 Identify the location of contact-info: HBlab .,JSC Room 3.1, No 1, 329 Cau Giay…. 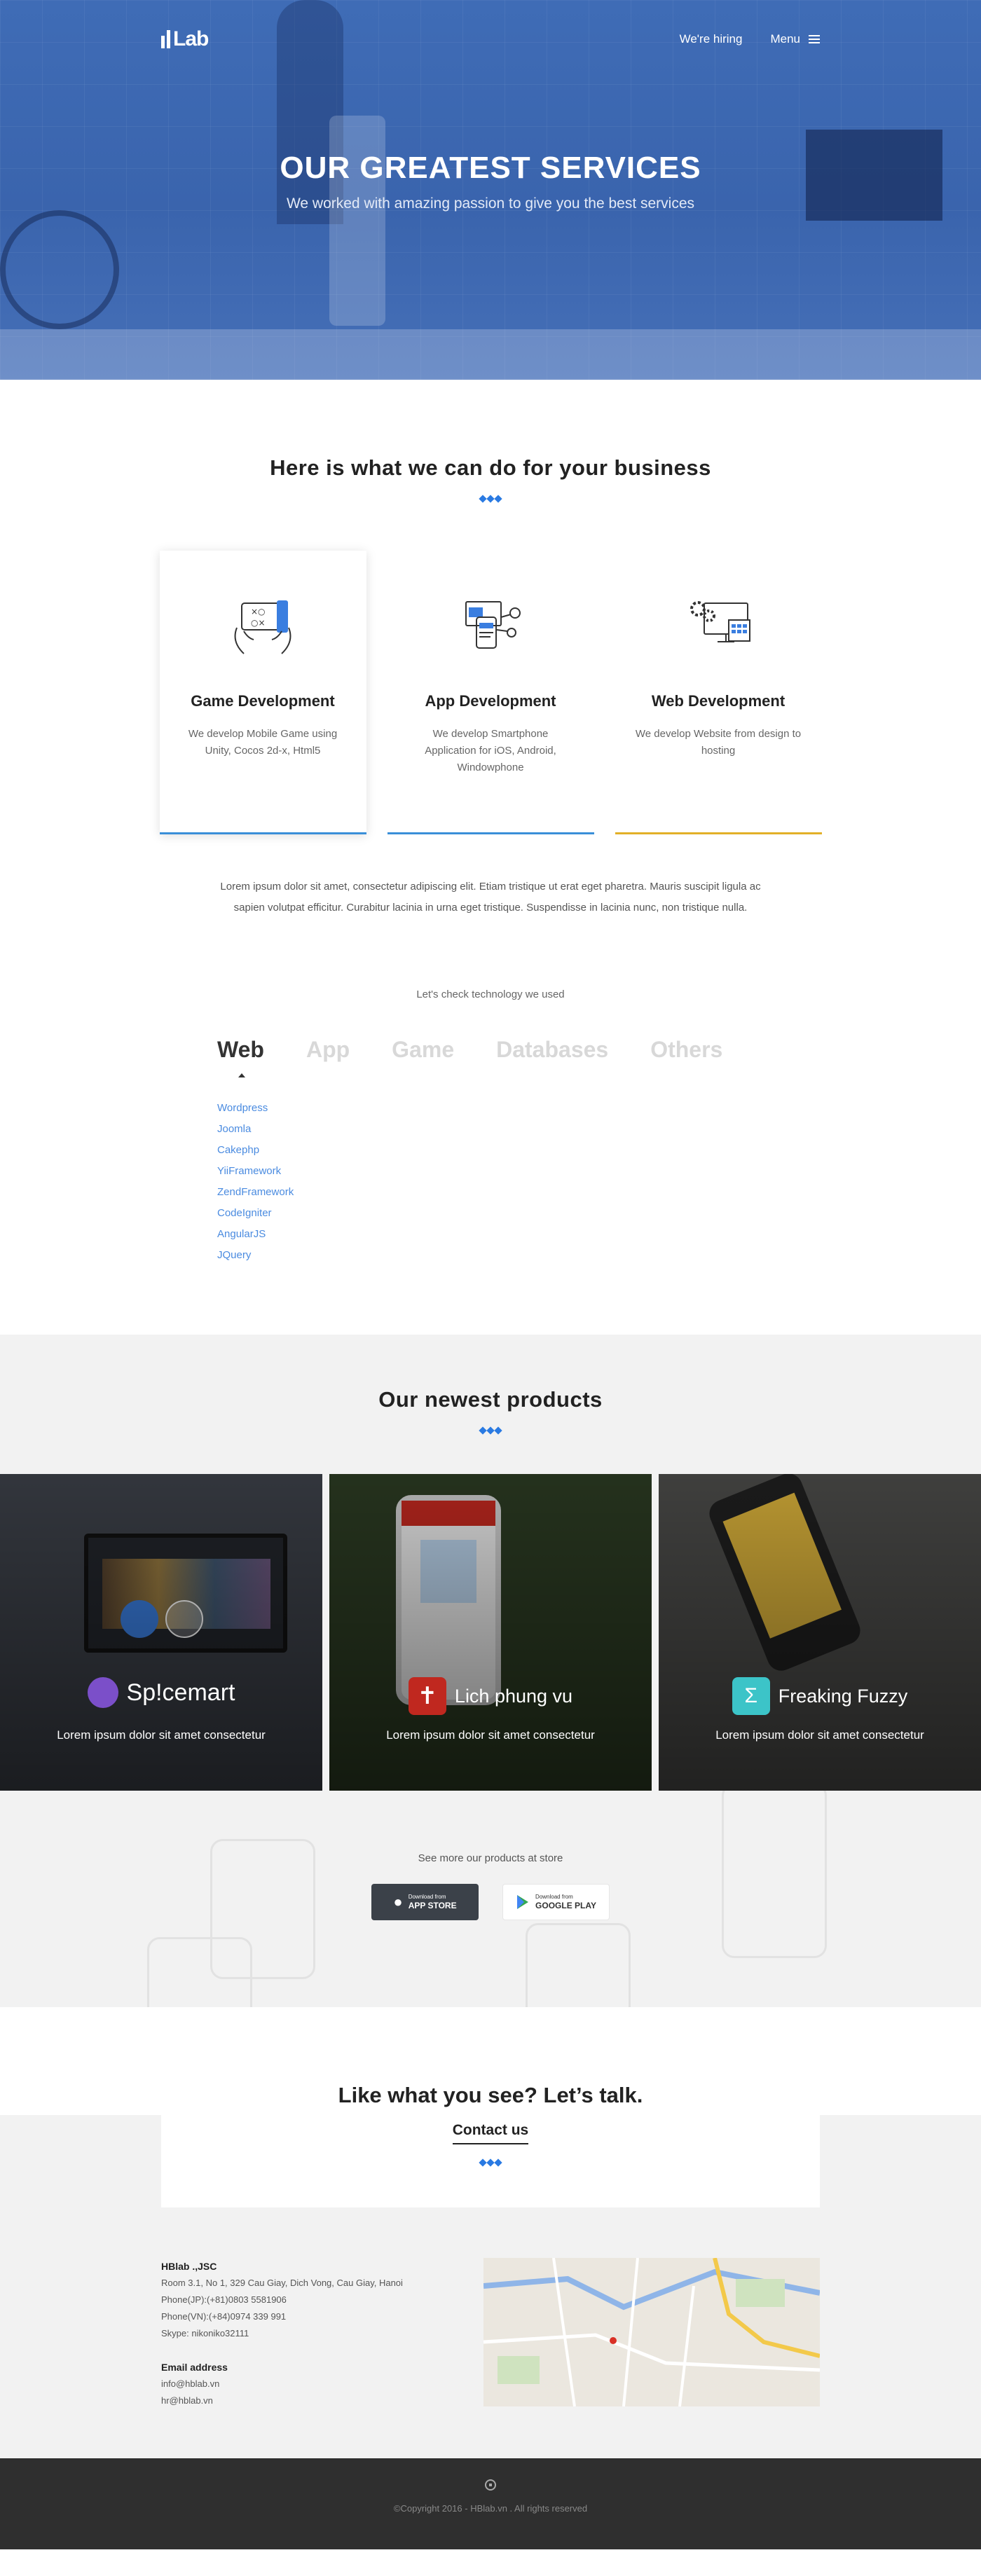
(490, 2333).